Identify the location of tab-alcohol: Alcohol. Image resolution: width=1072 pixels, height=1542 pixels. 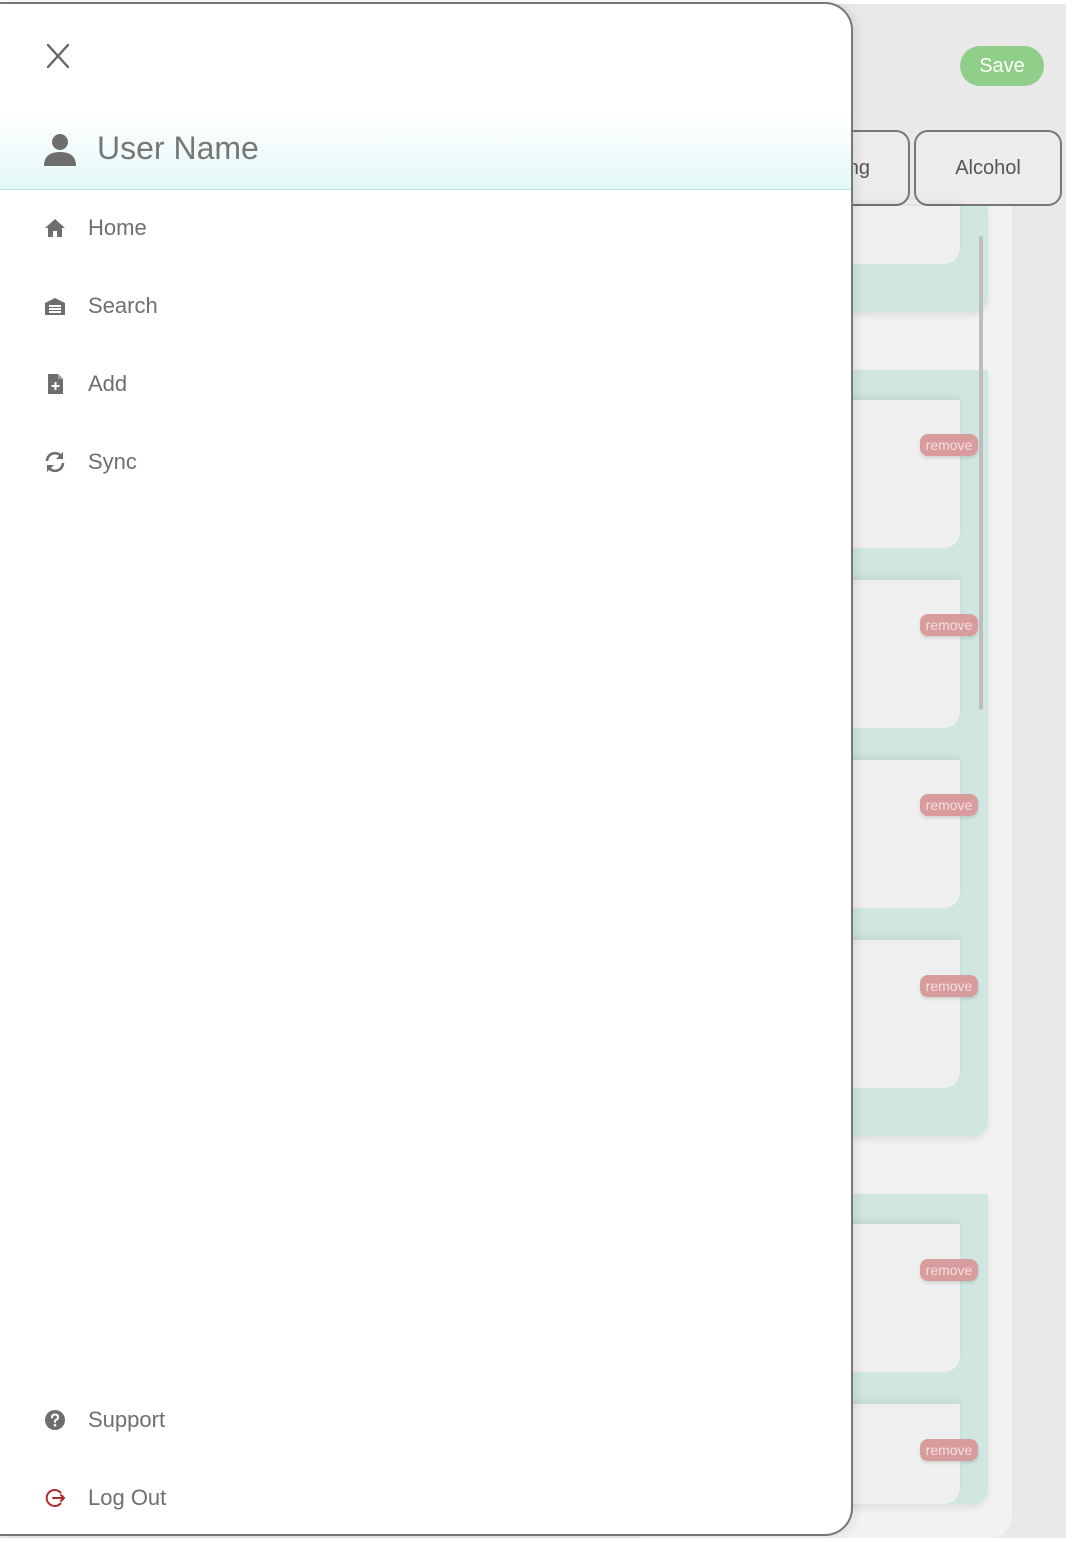
(988, 168).